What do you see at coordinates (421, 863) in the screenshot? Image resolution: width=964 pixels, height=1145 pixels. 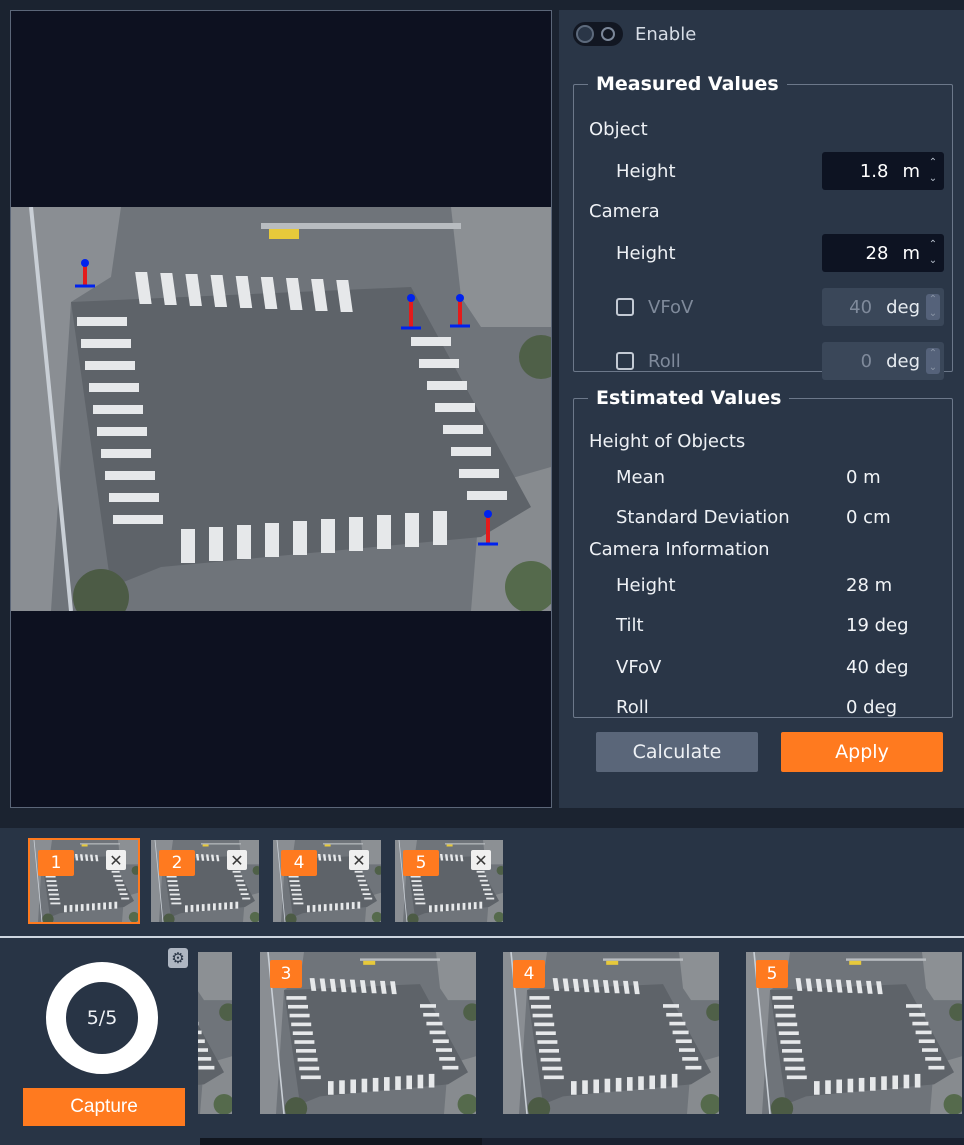 I see `thumbnail-badge: 5` at bounding box center [421, 863].